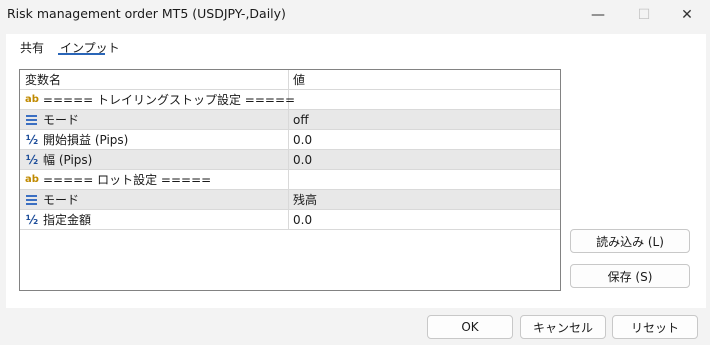 The height and width of the screenshot is (345, 710). What do you see at coordinates (127, 180) in the screenshot?
I see `row-name: ===== ロット設定 =====` at bounding box center [127, 180].